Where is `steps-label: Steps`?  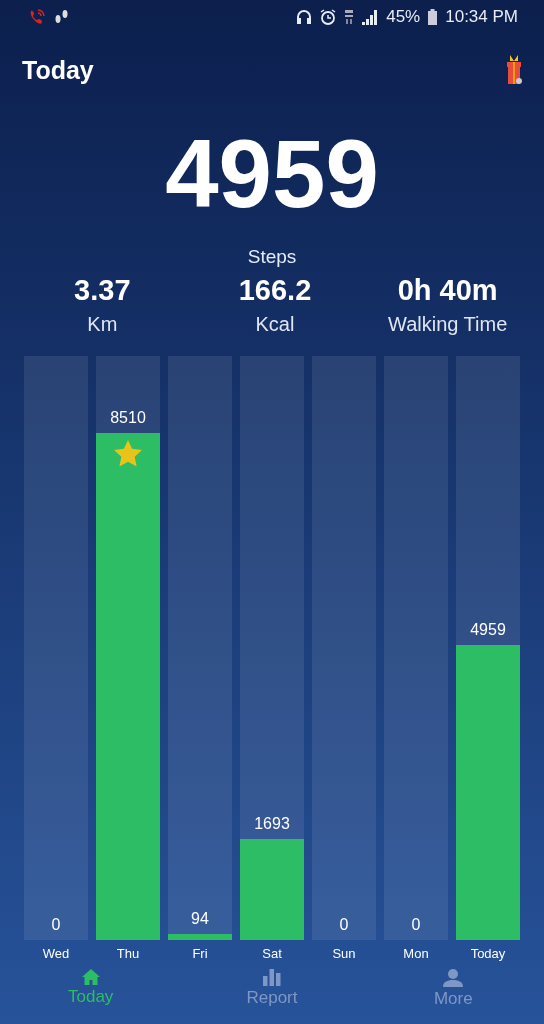
steps-label: Steps is located at coordinates (272, 257).